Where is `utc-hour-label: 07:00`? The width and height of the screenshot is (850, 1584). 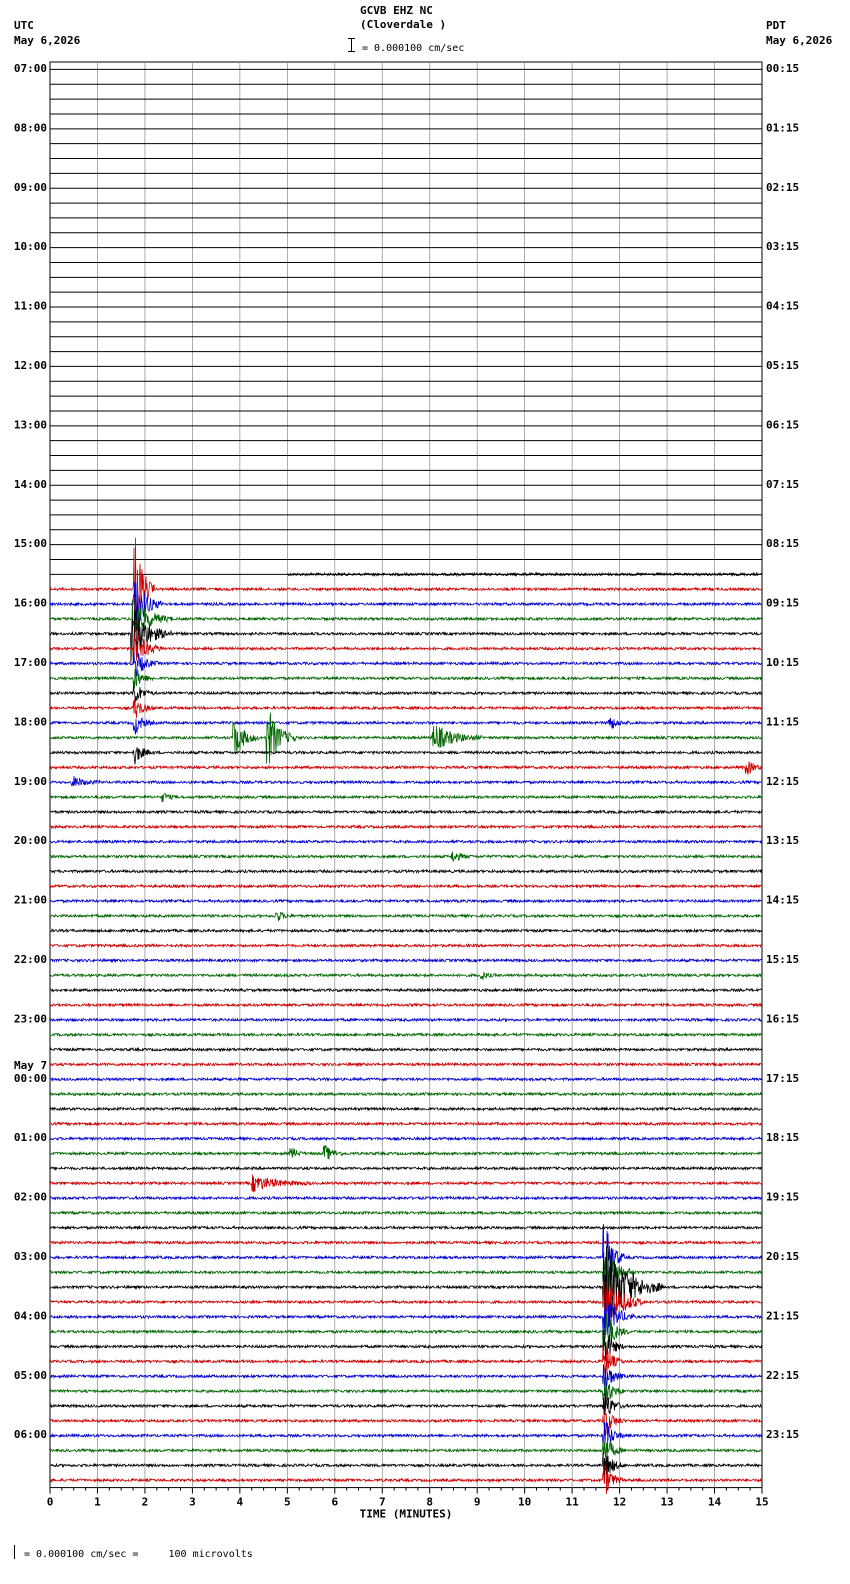
utc-hour-label: 07:00 is located at coordinates (30, 68).